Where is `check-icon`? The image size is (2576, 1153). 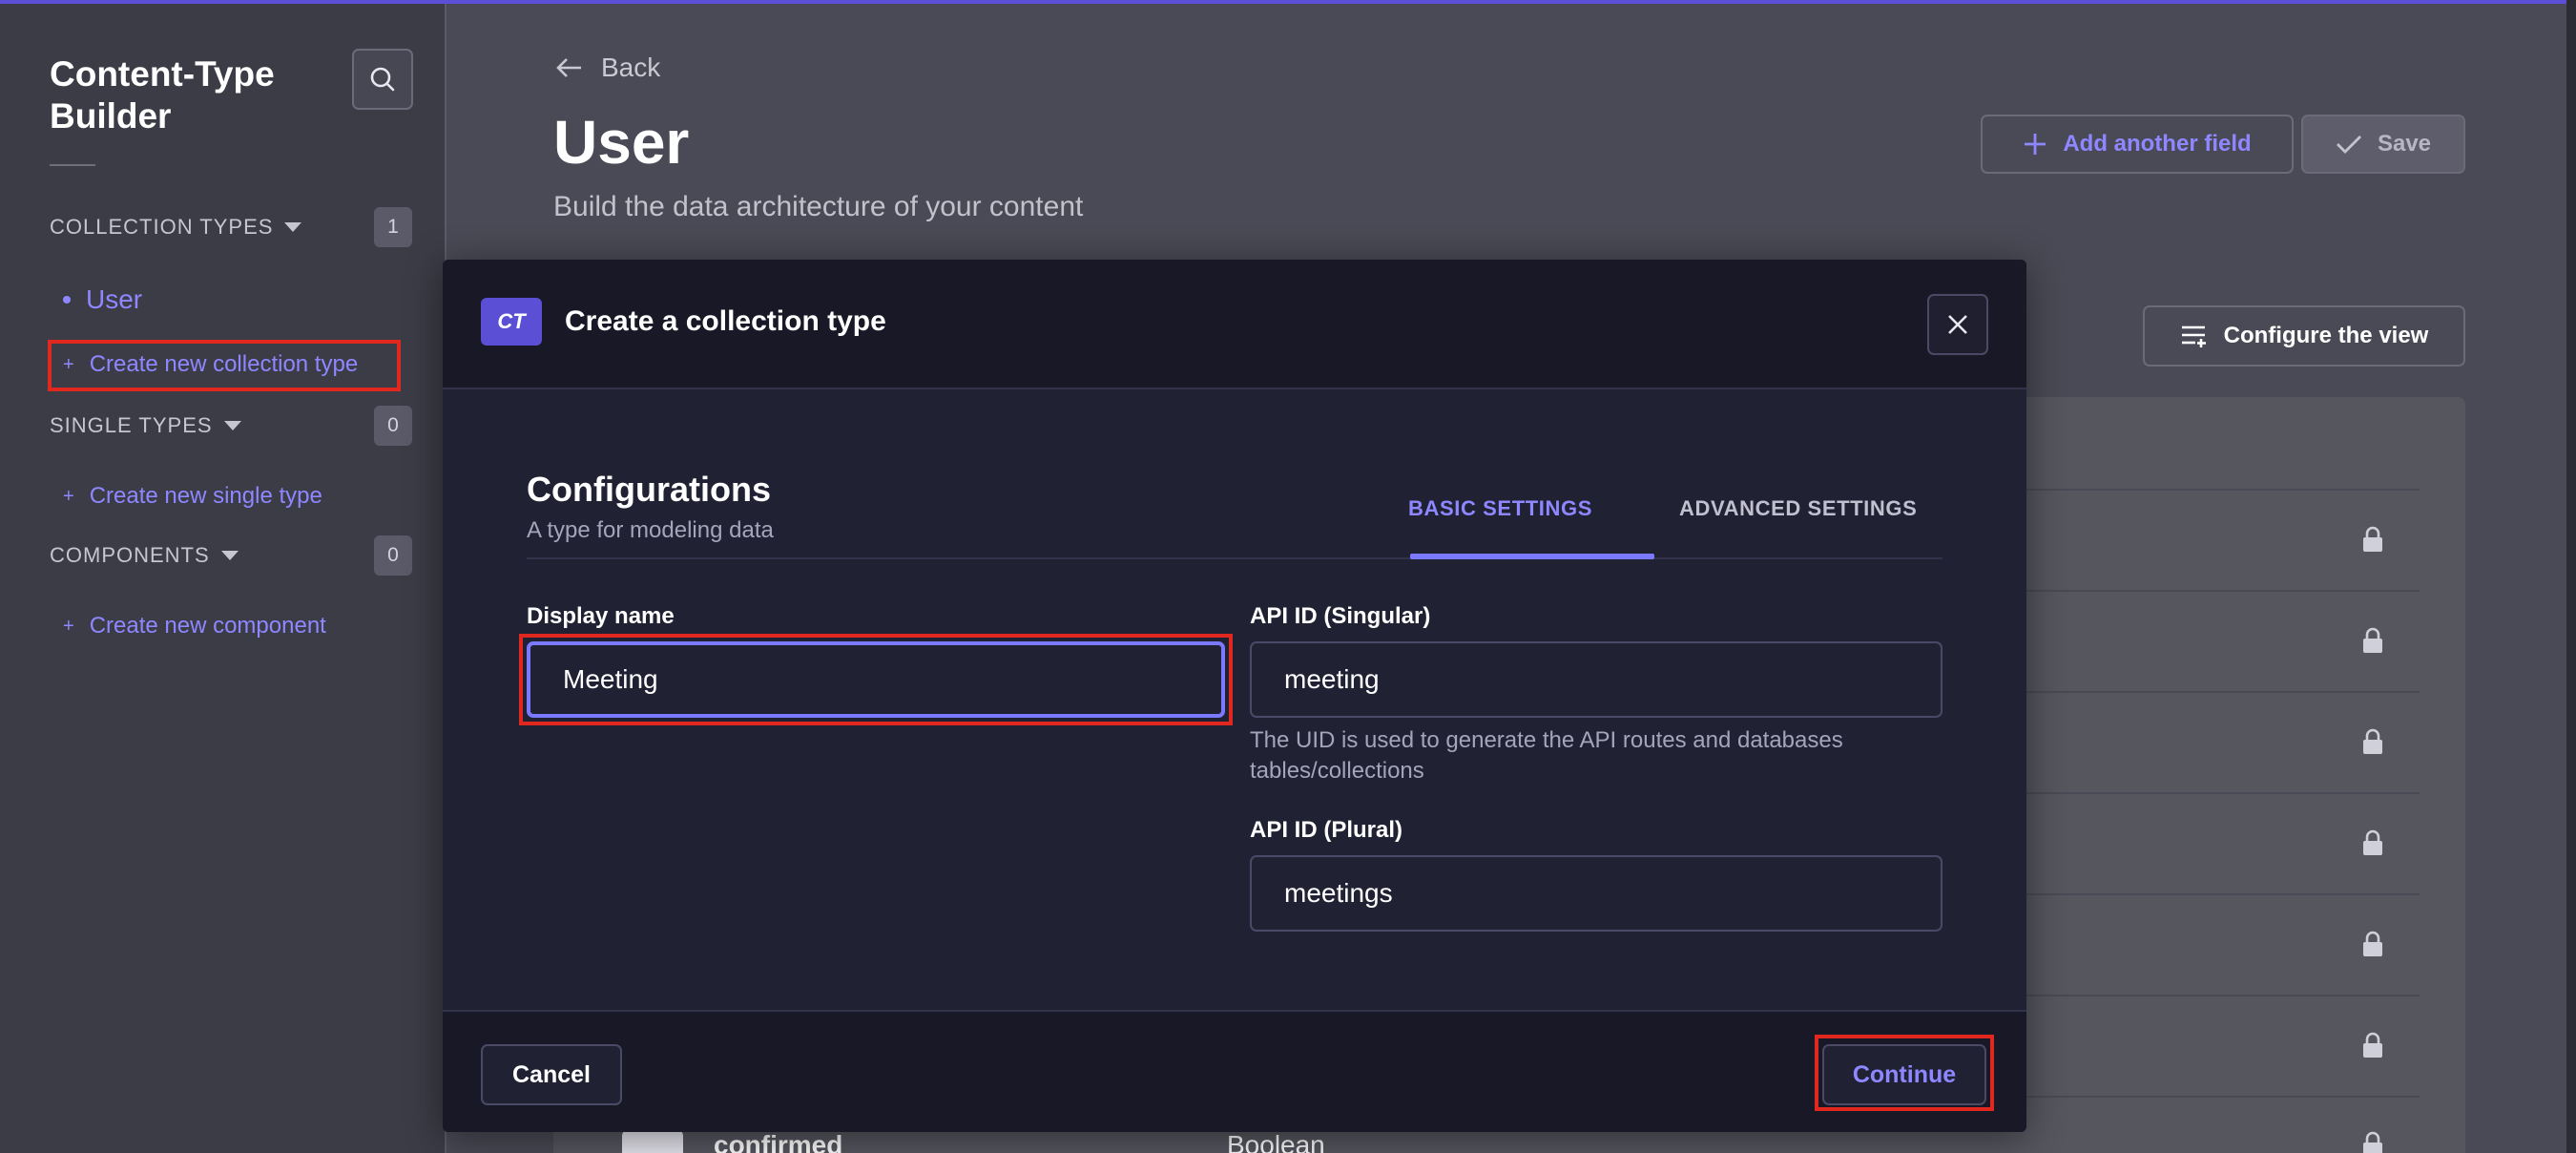 check-icon is located at coordinates (2348, 145).